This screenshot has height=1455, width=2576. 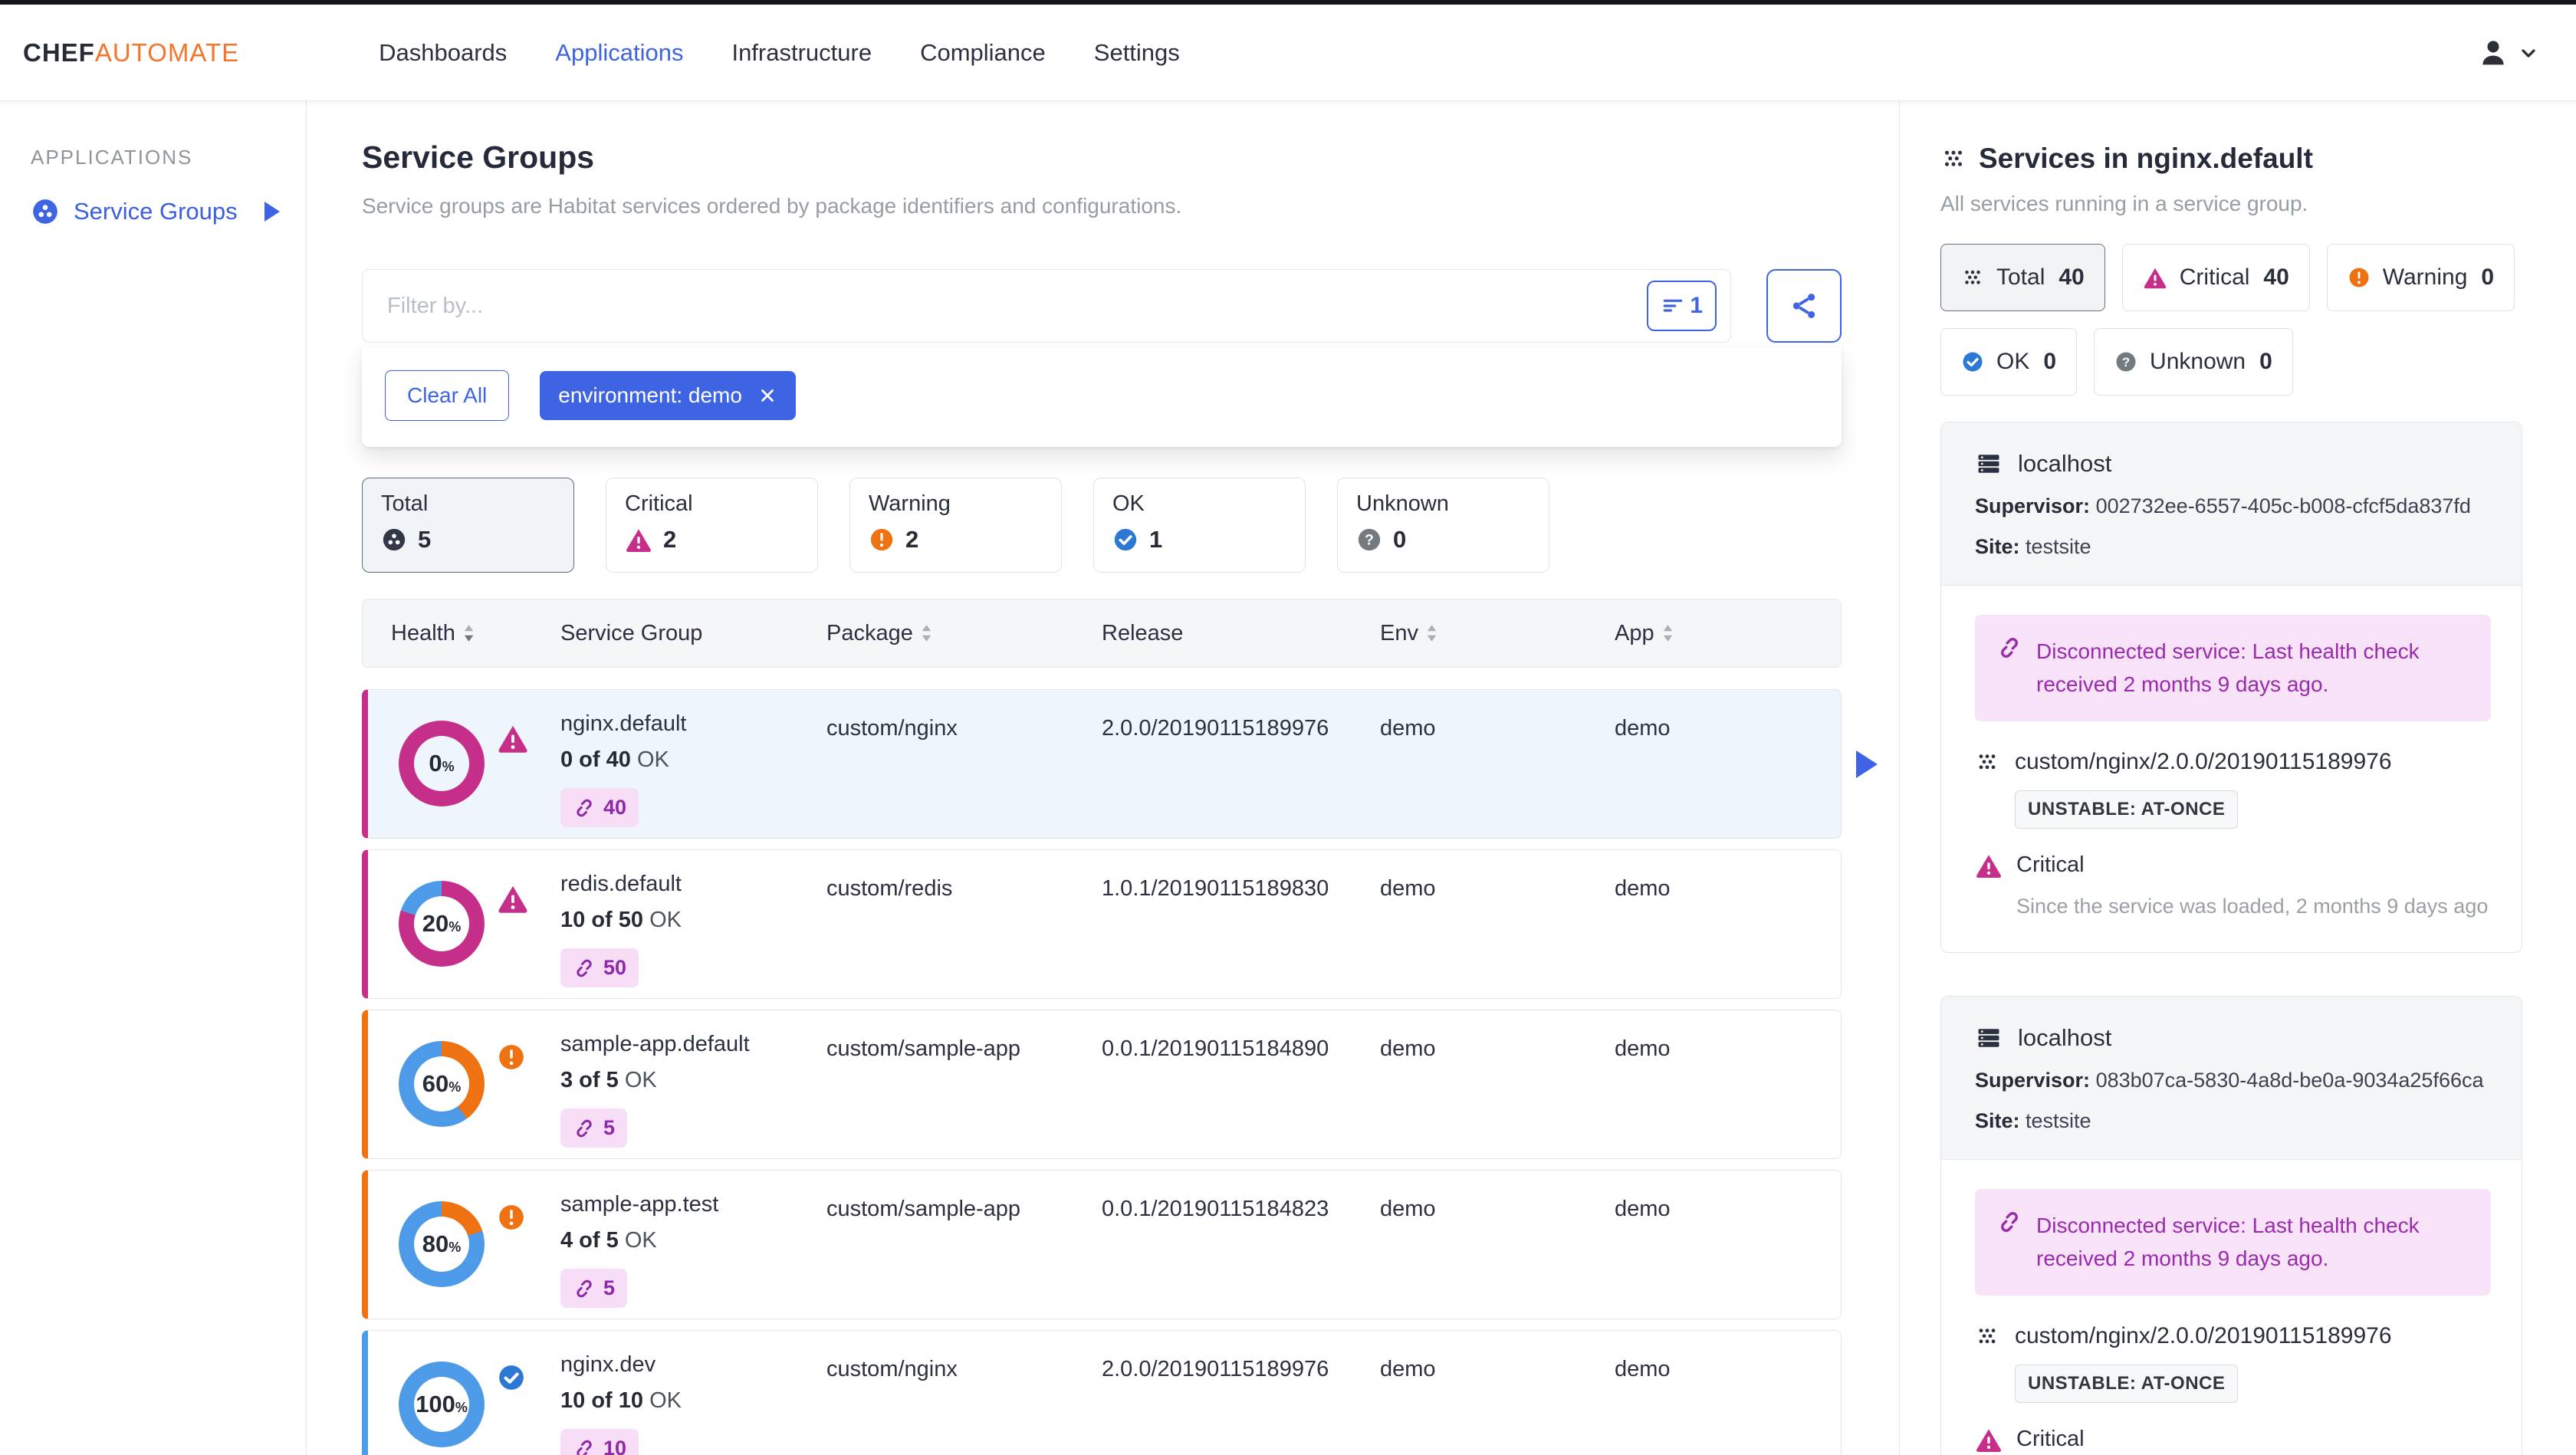 What do you see at coordinates (668, 395) in the screenshot?
I see `filter-chip-environment-demo: environment: demo` at bounding box center [668, 395].